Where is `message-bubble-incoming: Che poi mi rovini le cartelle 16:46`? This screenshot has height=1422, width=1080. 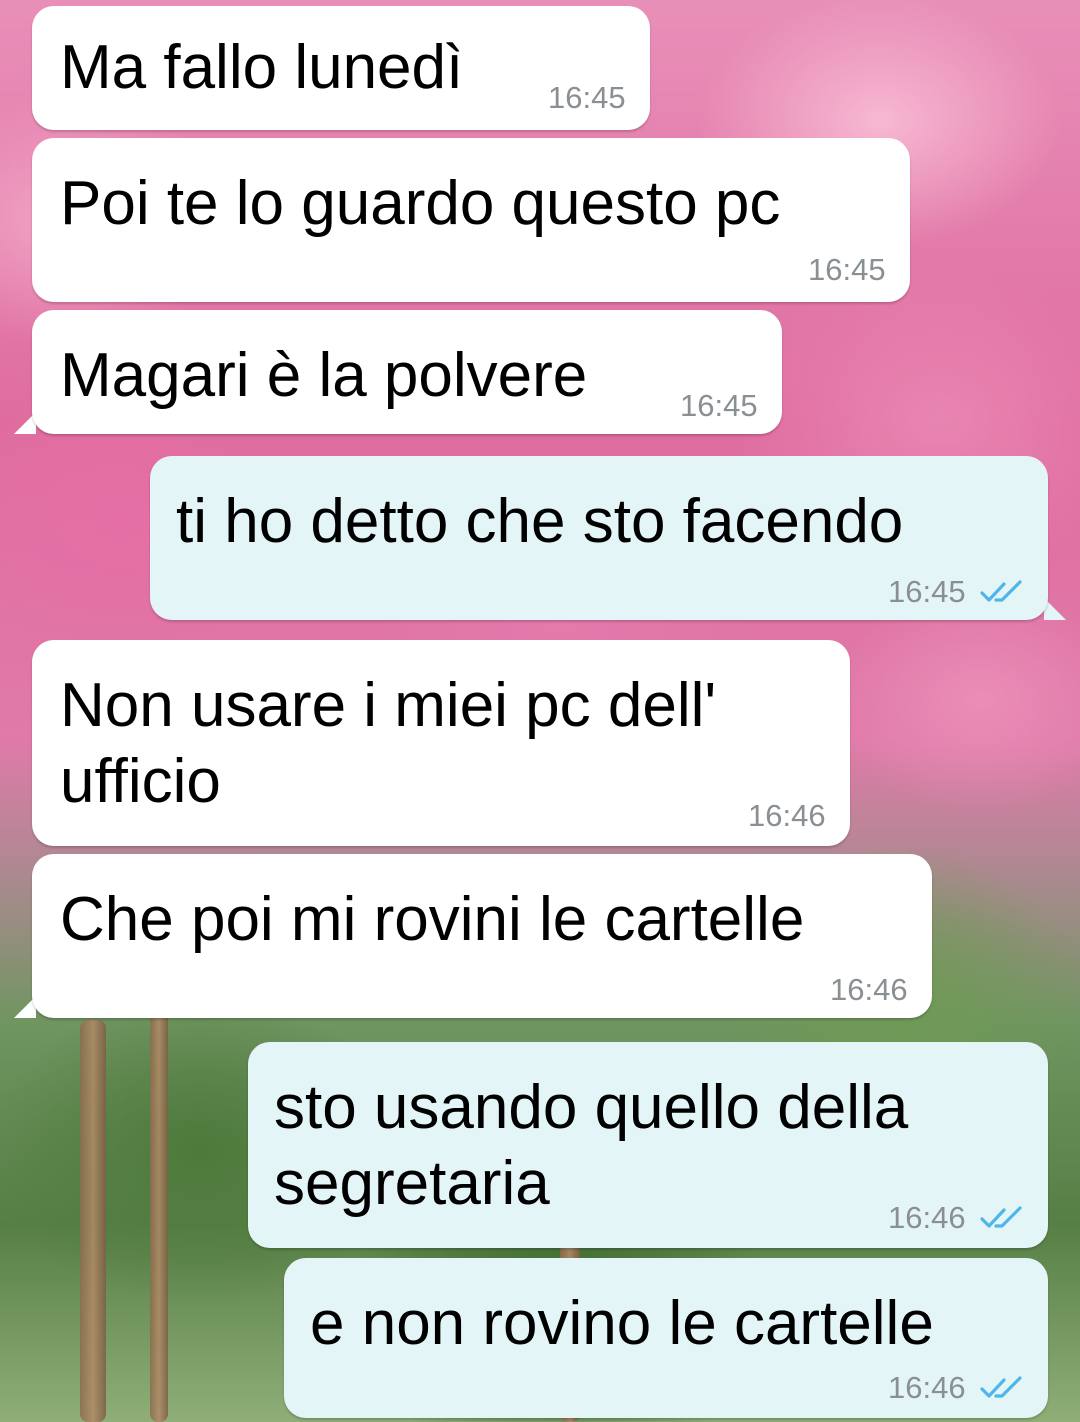
message-bubble-incoming: Che poi mi rovini le cartelle 16:46 is located at coordinates (482, 936).